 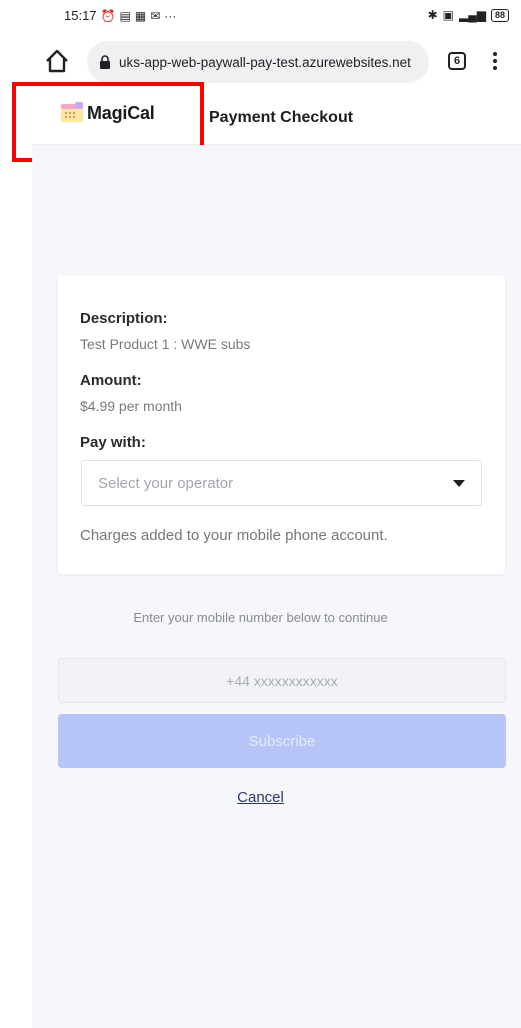 What do you see at coordinates (281, 483) in the screenshot?
I see `operator-select: Select your operator` at bounding box center [281, 483].